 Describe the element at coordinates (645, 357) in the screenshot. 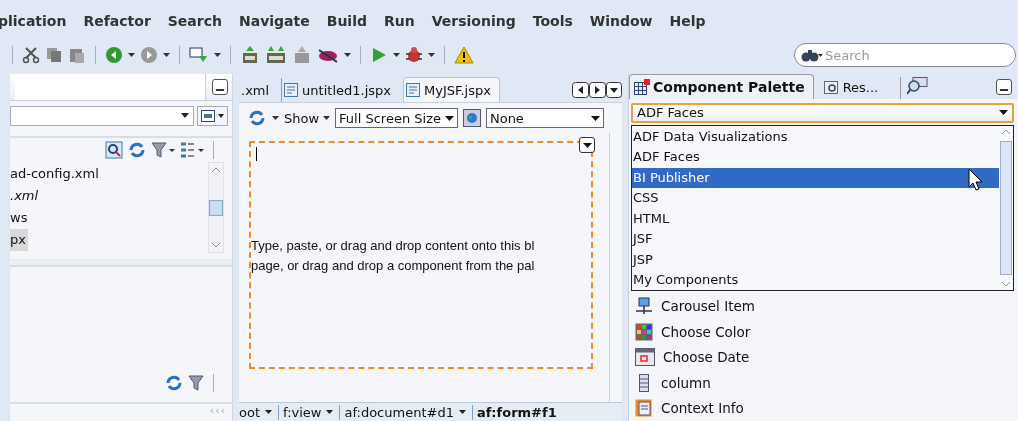

I see `calendar-icon` at that location.